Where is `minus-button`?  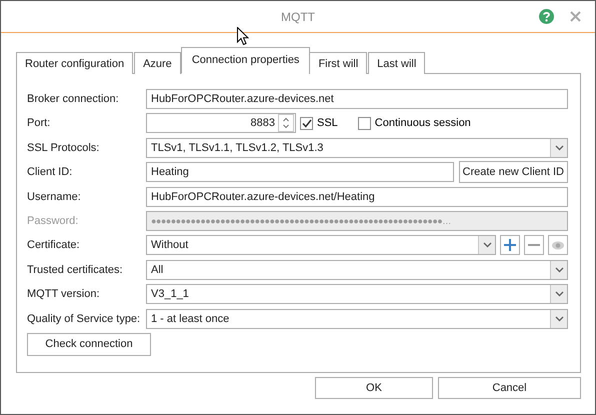
minus-button is located at coordinates (534, 245).